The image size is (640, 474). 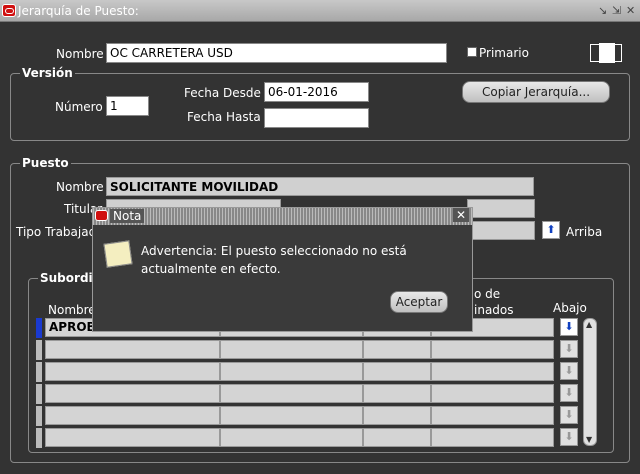 I want to click on nombre-label: Nombre, so click(x=80, y=54).